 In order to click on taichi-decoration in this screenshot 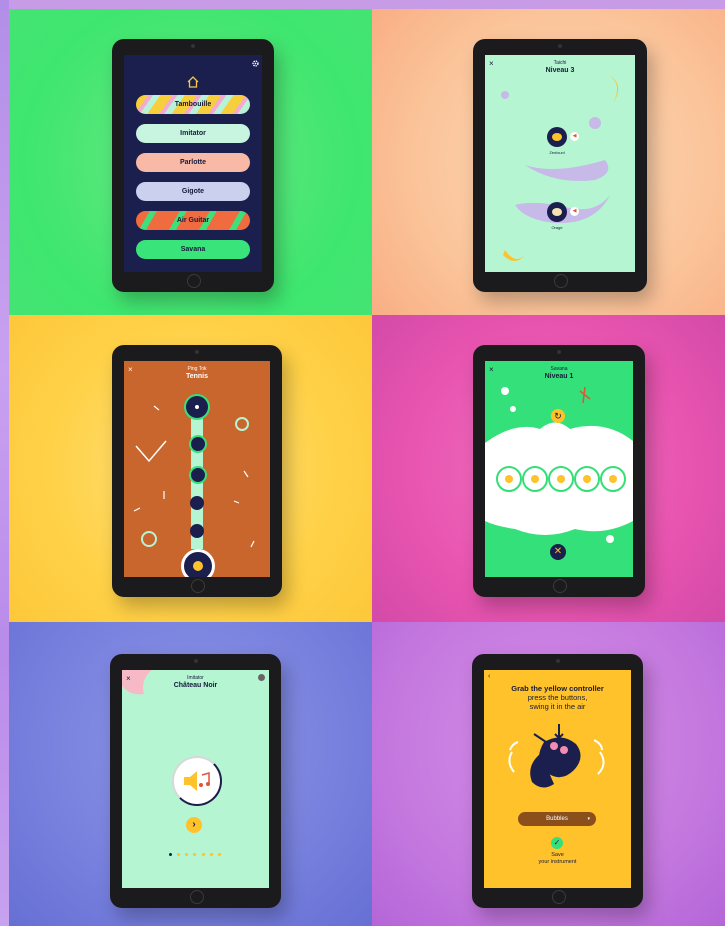, I will do `click(560, 168)`.